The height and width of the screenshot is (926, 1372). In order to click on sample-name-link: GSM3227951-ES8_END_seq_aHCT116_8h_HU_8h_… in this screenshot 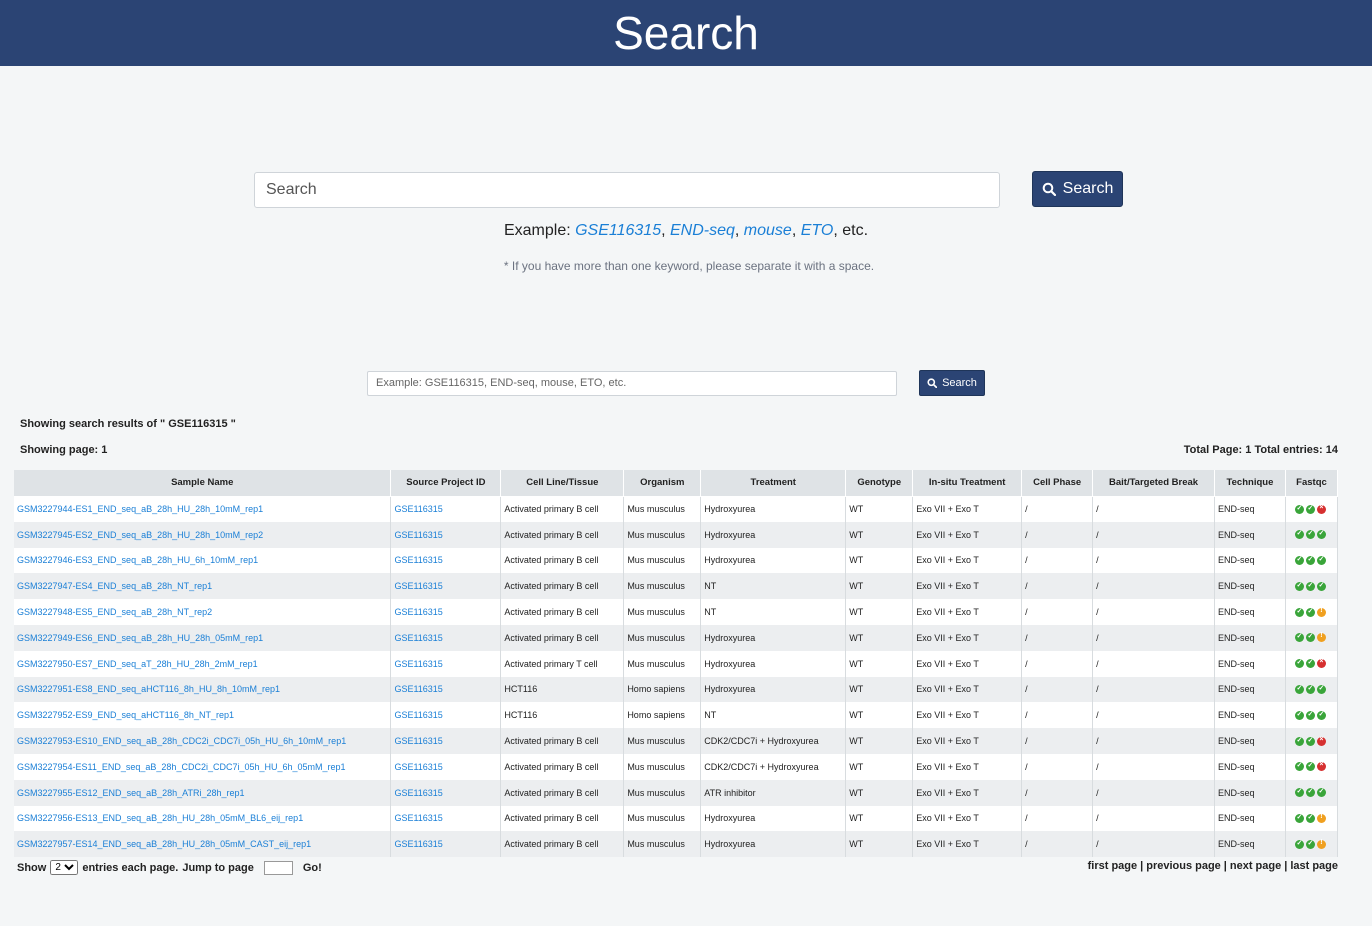, I will do `click(148, 689)`.